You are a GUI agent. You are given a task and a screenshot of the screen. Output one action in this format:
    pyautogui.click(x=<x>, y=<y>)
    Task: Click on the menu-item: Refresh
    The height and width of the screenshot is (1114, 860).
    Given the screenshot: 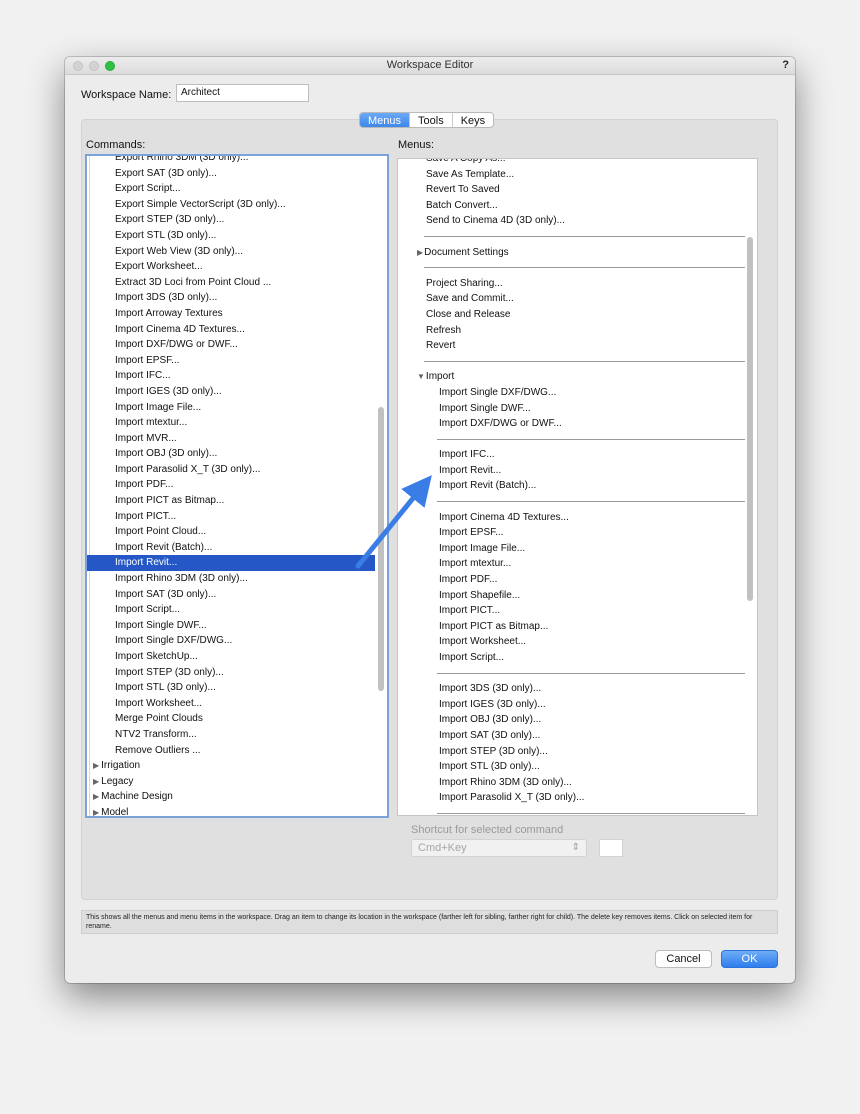 What is the action you would take?
    pyautogui.click(x=577, y=331)
    